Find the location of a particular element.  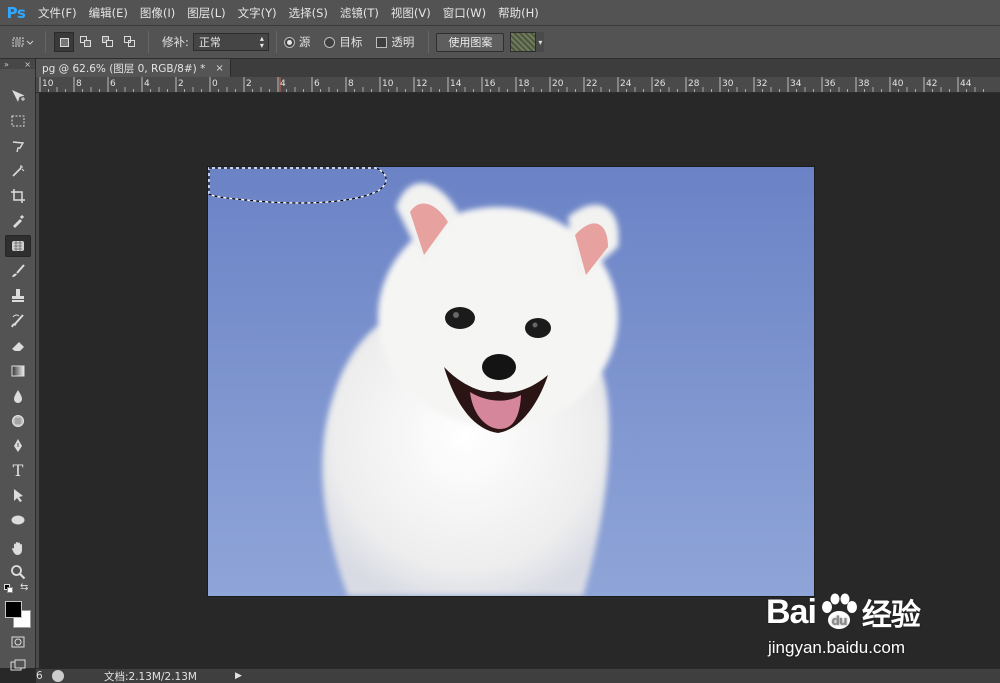

add-selection-button is located at coordinates (86, 42).